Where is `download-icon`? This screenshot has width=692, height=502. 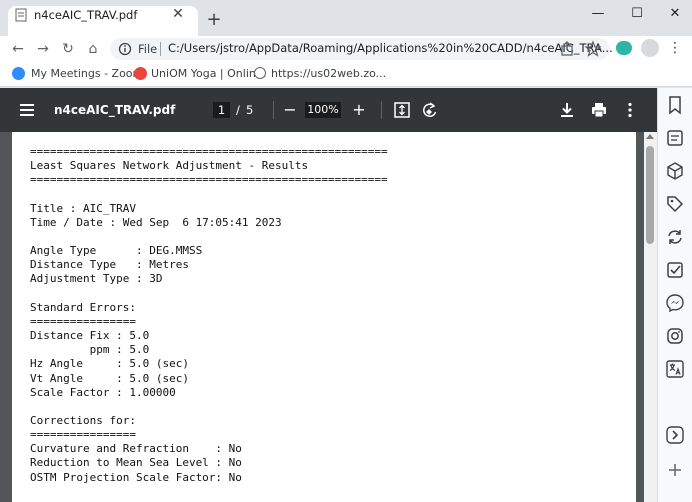
download-icon is located at coordinates (567, 110).